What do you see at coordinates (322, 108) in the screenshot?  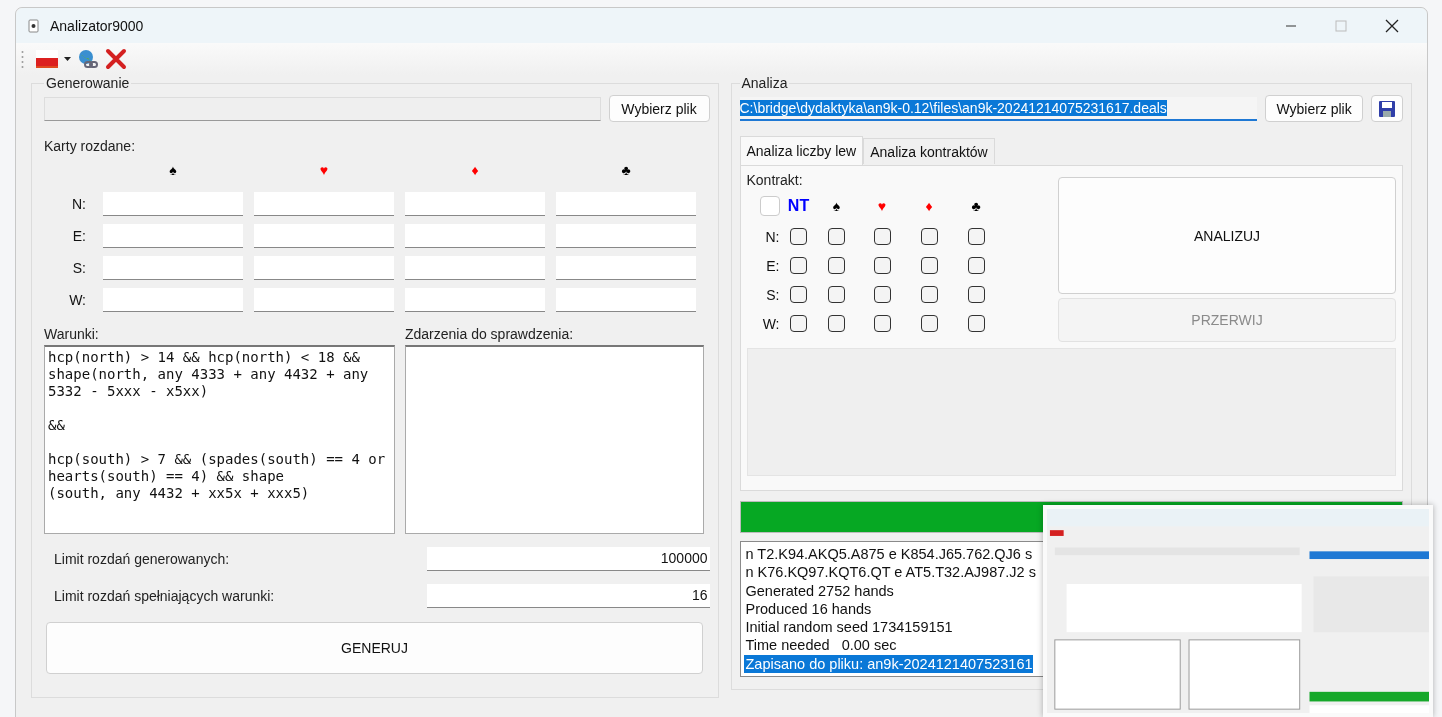 I see `file-path-field` at bounding box center [322, 108].